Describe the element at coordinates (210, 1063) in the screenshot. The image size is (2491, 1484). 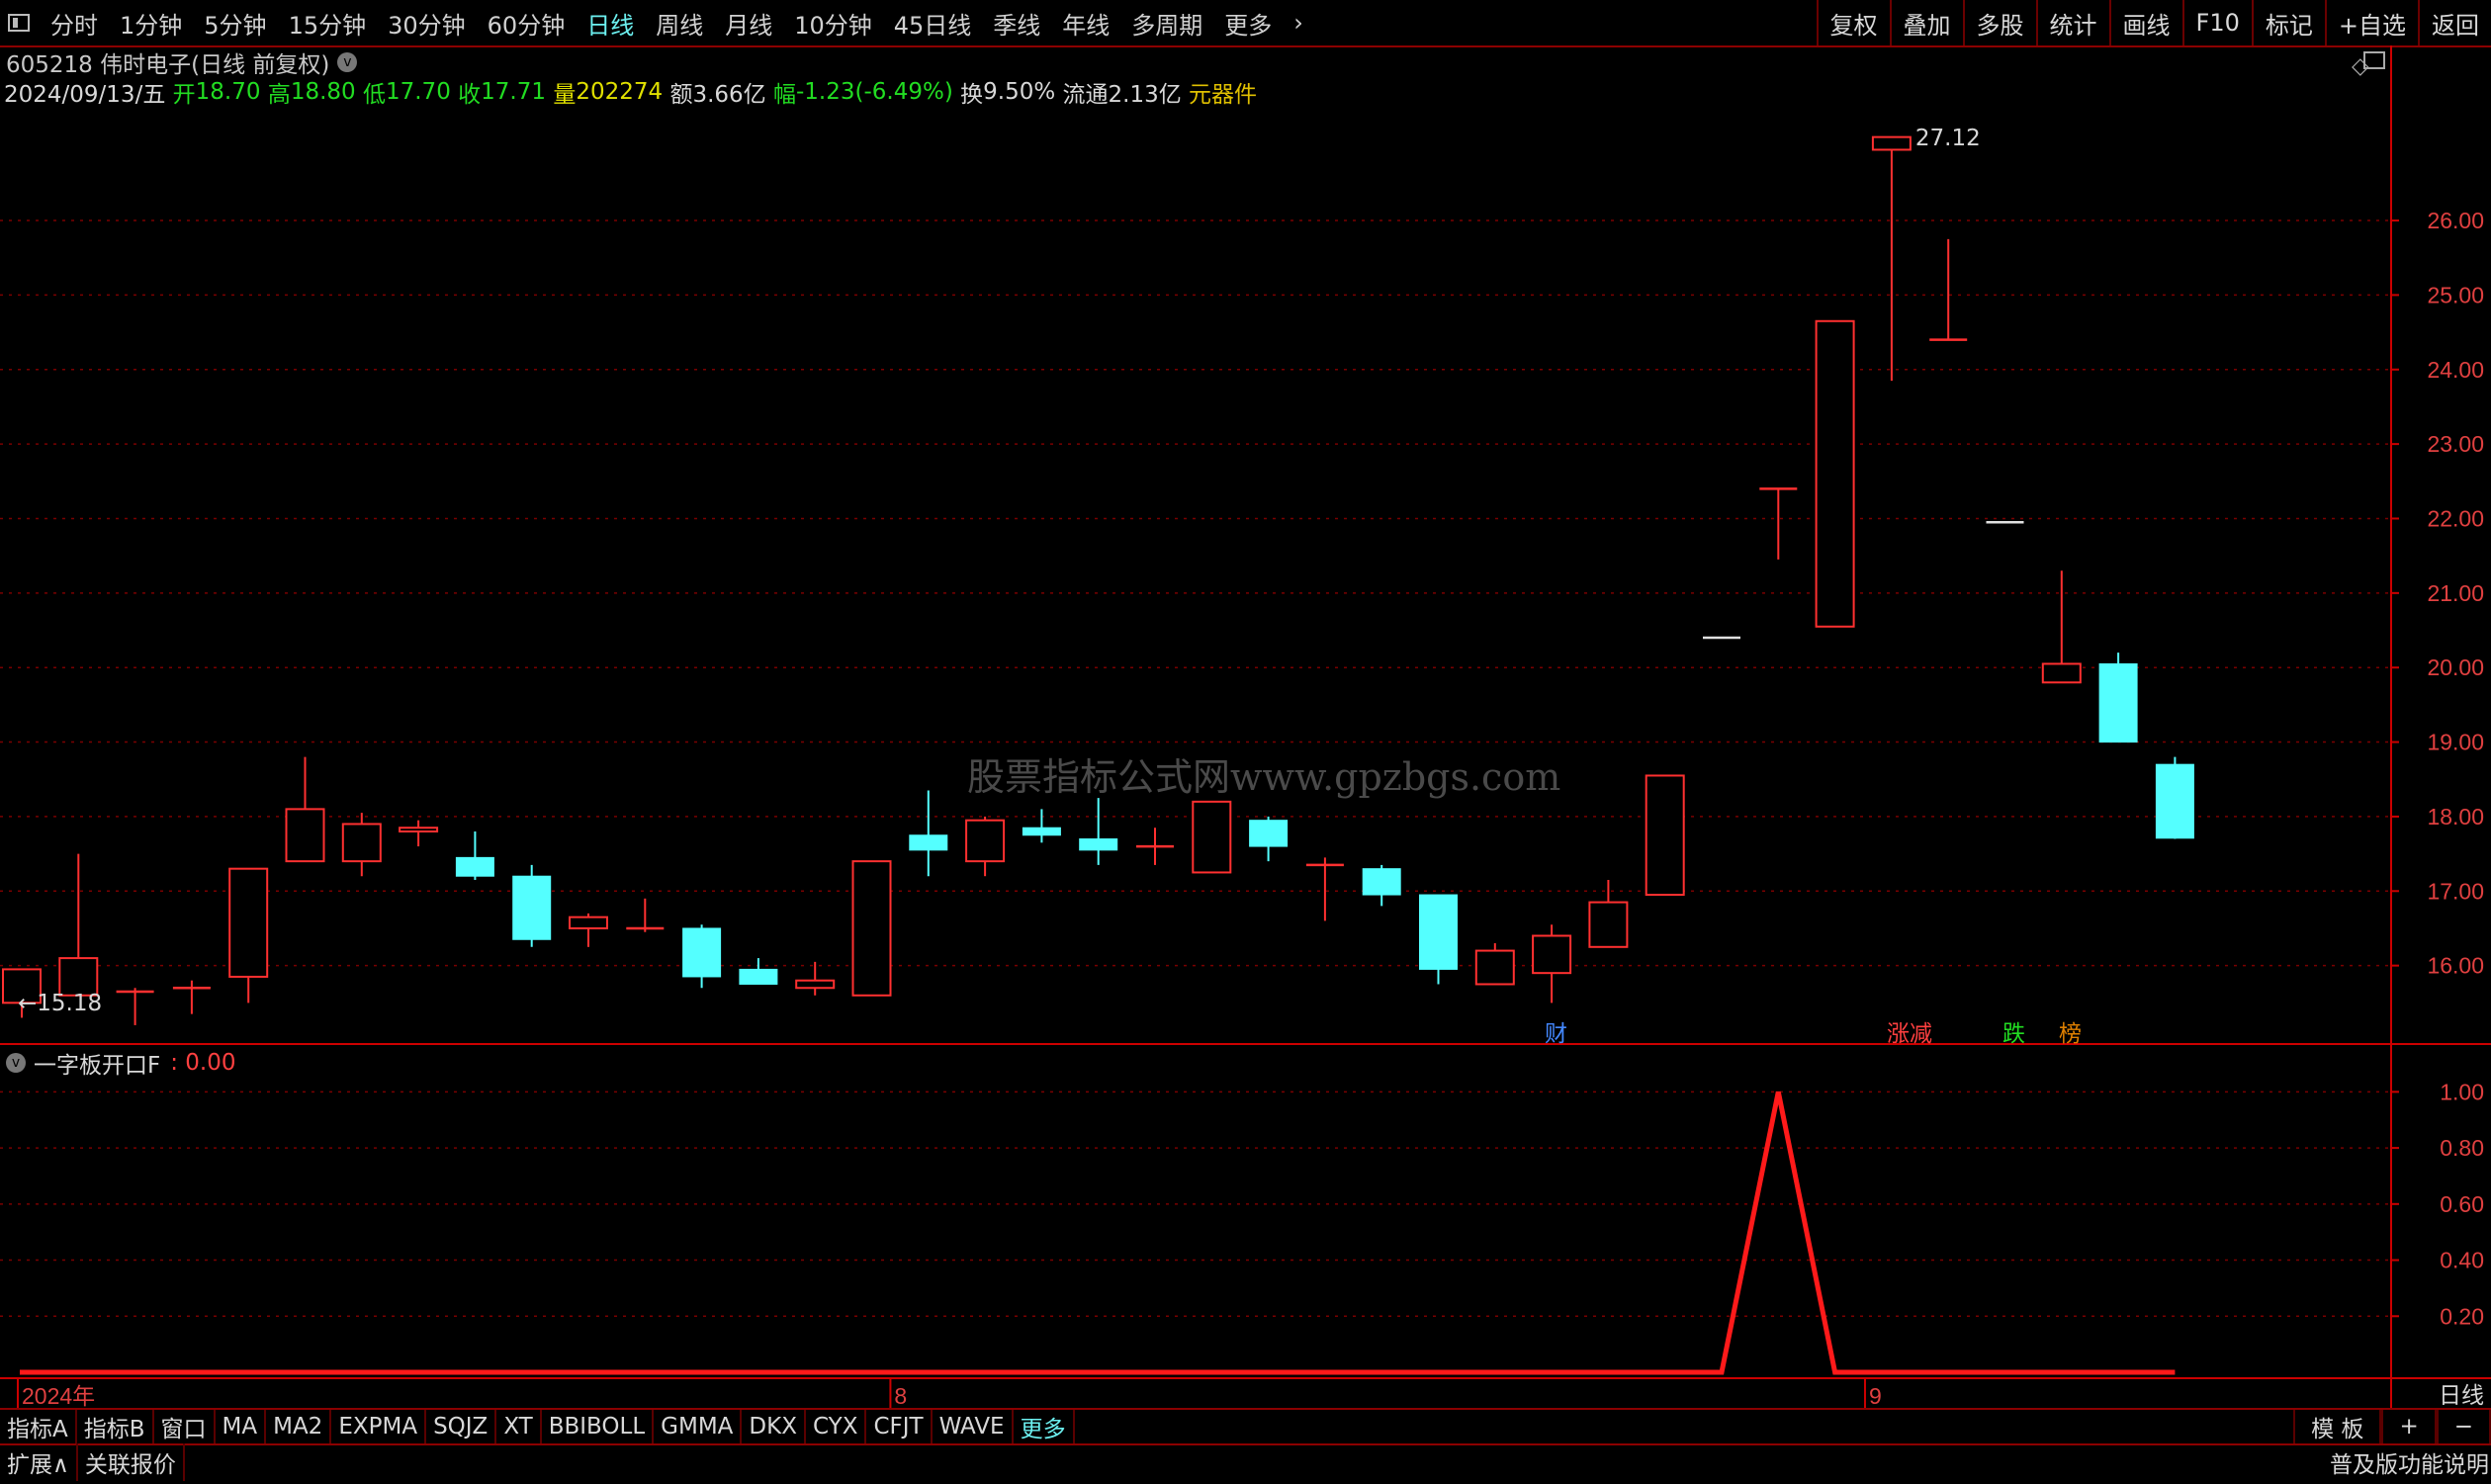
I see `indicator-value-number: 0.00` at that location.